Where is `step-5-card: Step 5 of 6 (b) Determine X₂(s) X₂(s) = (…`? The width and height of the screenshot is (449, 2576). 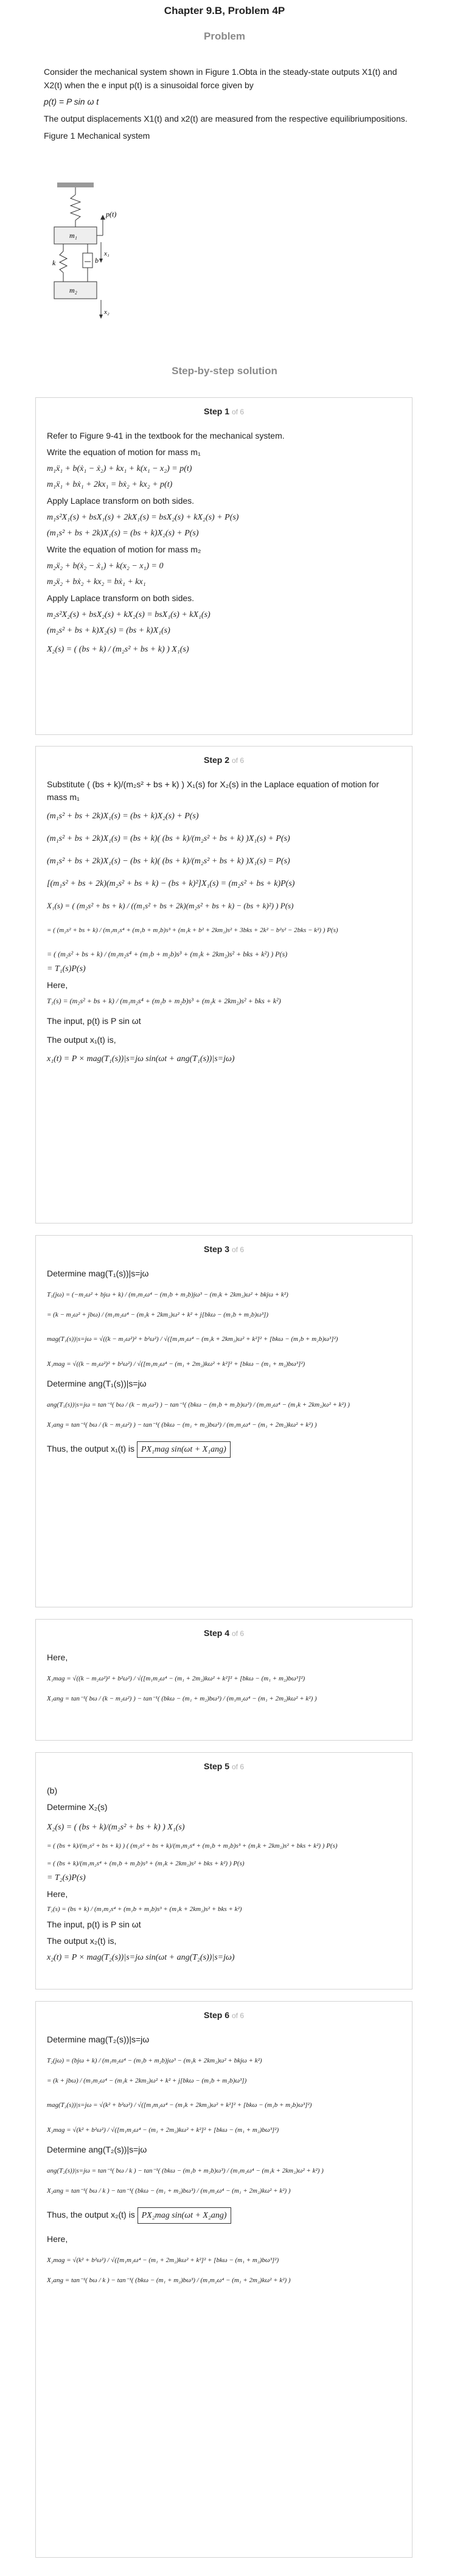
step-5-card: Step 5 of 6 (b) Determine X₂(s) X₂(s) = (… is located at coordinates (223, 1870).